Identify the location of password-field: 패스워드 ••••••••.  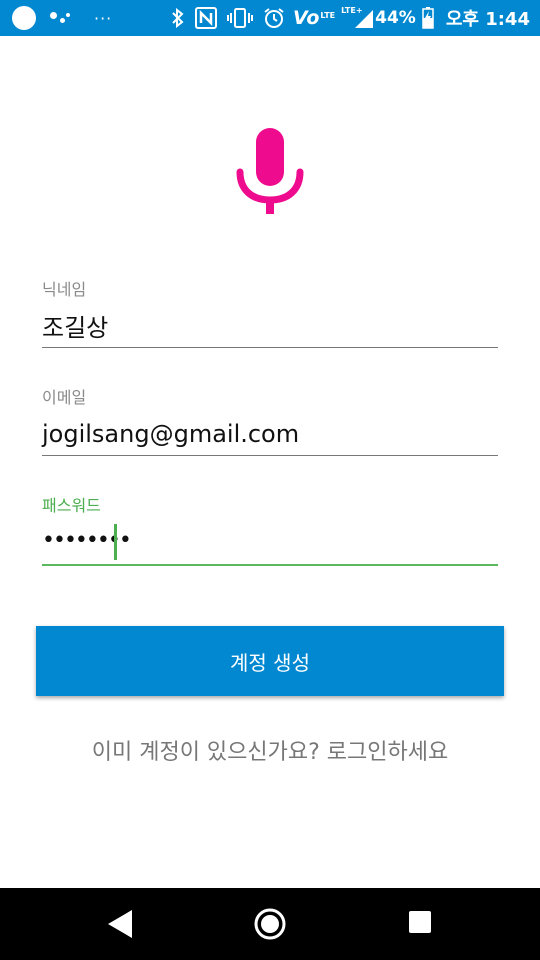
(270, 528).